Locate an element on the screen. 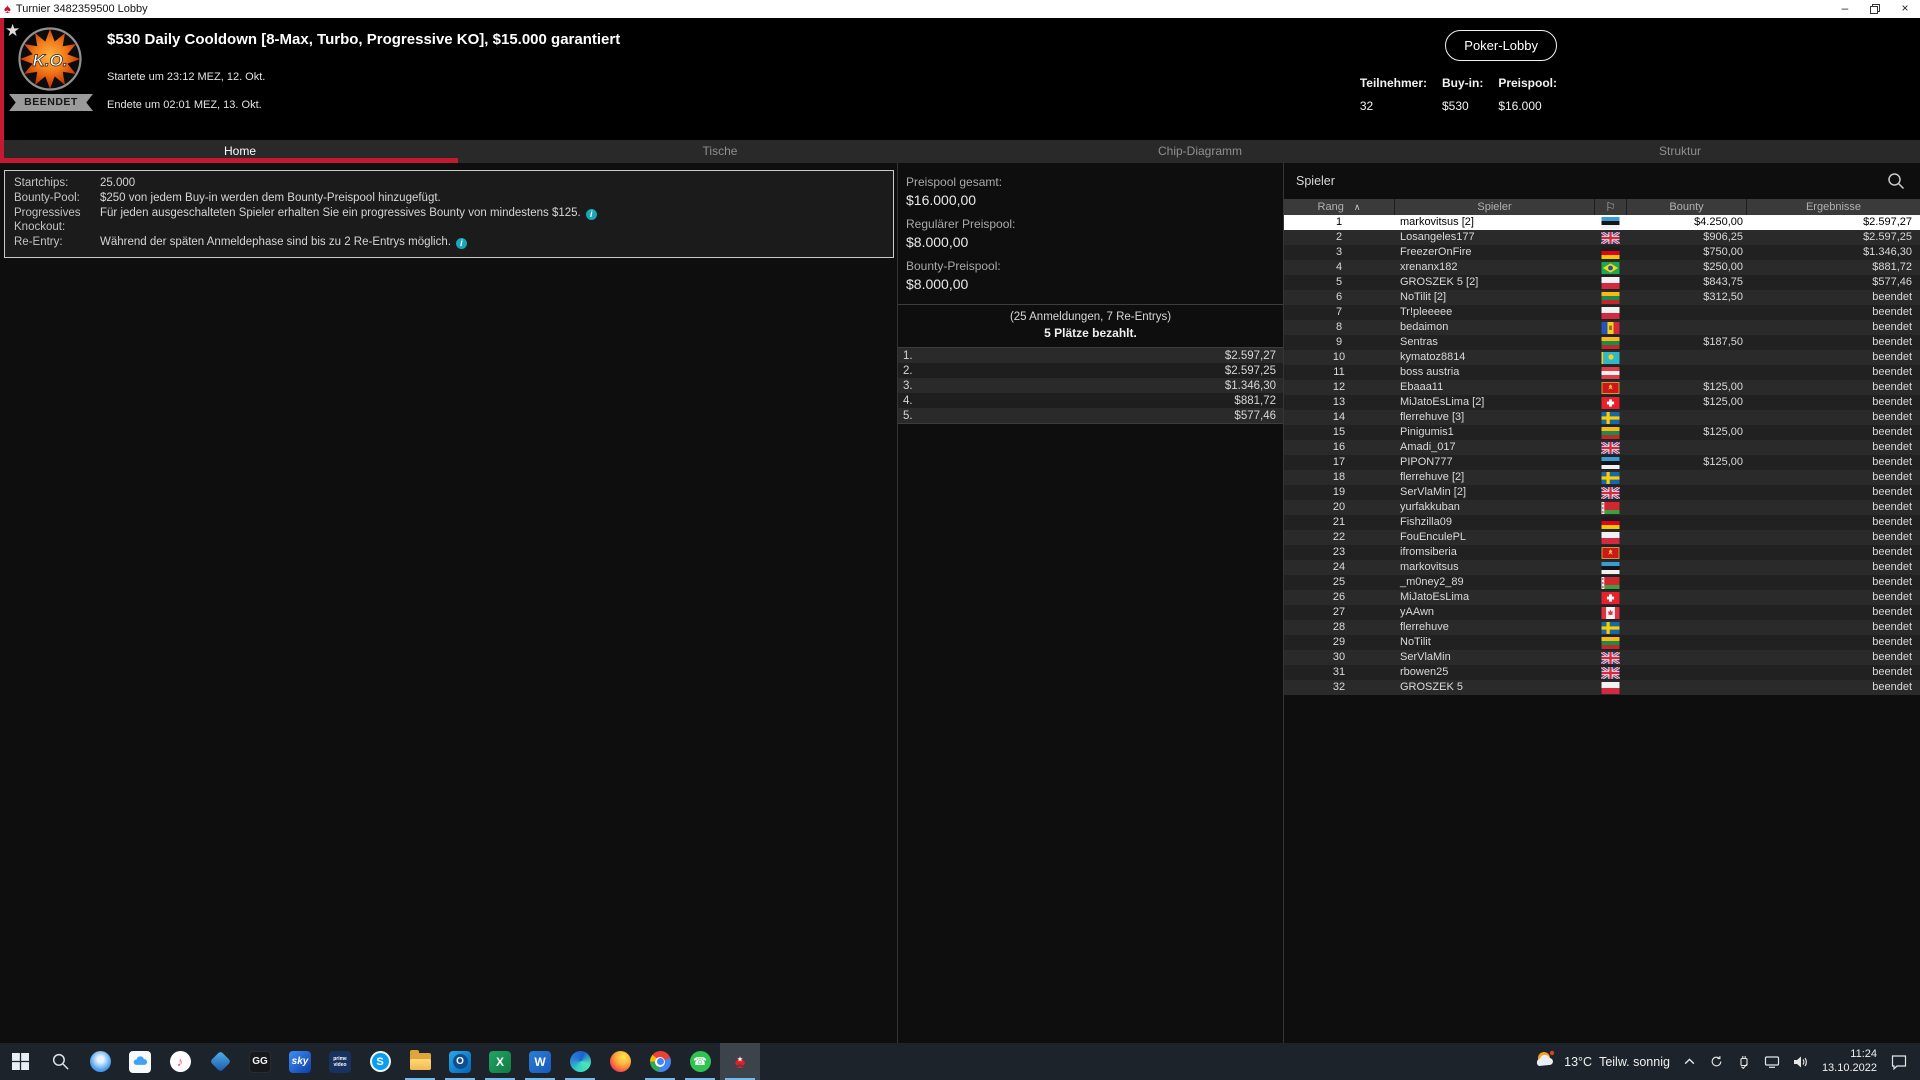 This screenshot has width=1920, height=1080. player-name: Amadi_017 is located at coordinates (1428, 447).